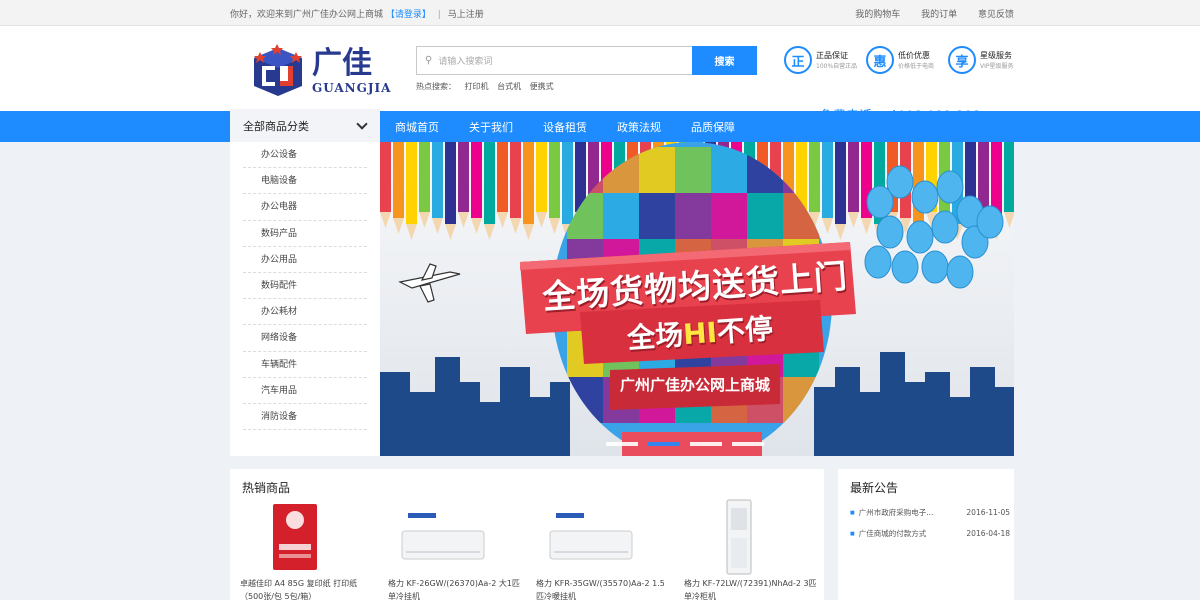 The width and height of the screenshot is (1200, 600). Describe the element at coordinates (278, 71) in the screenshot. I see `logo-mark-icon` at that location.